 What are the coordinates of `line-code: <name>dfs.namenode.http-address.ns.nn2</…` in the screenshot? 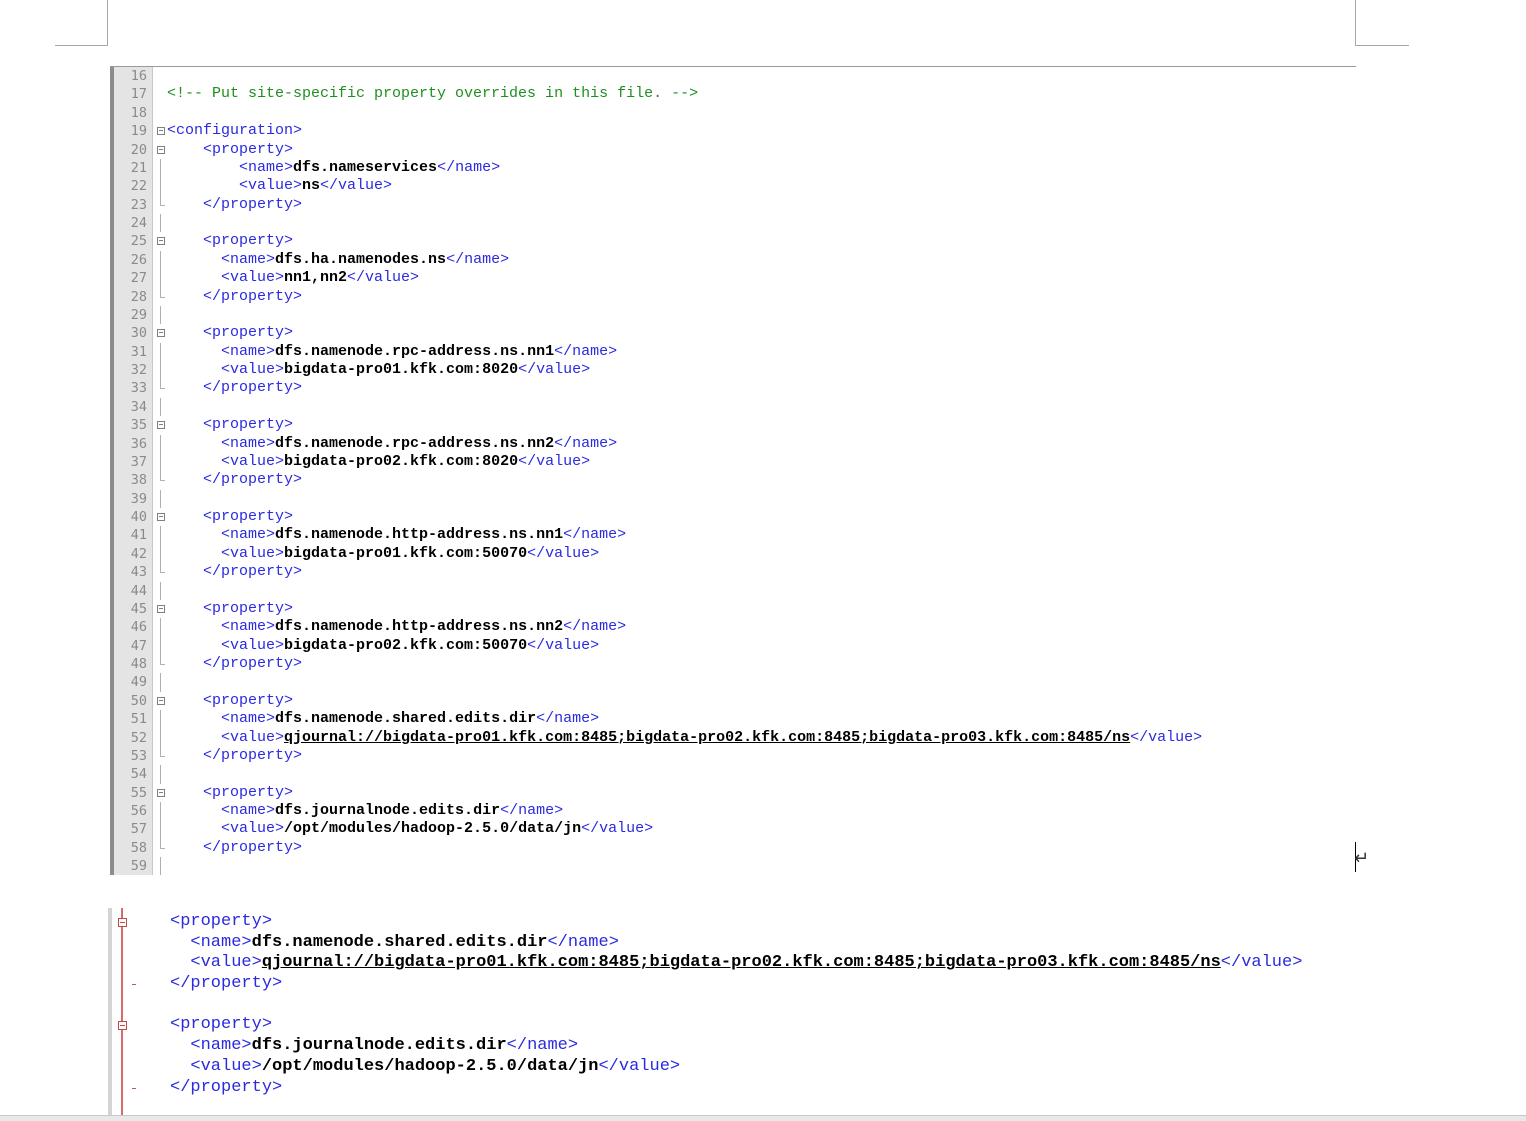 It's located at (396, 627).